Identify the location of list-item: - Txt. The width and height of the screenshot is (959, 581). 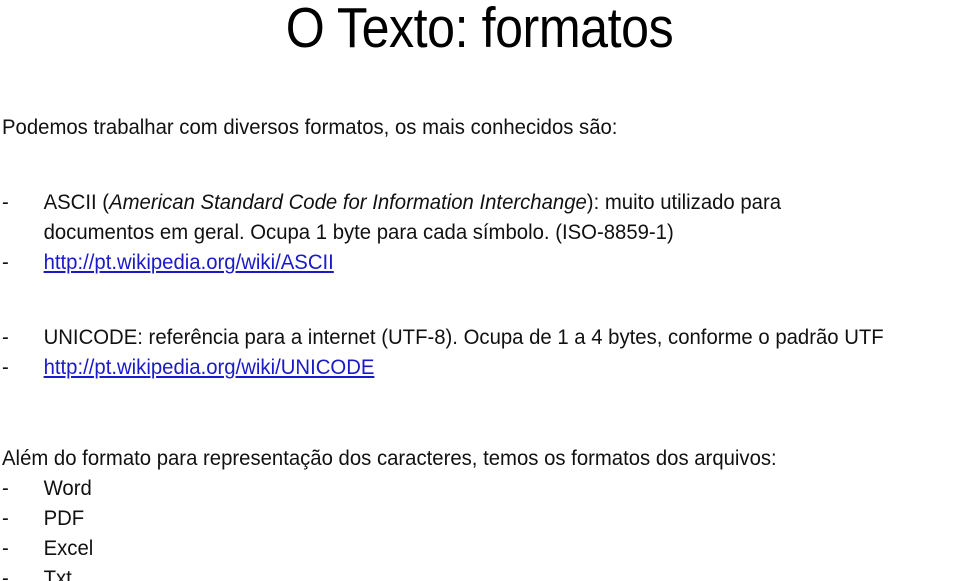
(479, 572).